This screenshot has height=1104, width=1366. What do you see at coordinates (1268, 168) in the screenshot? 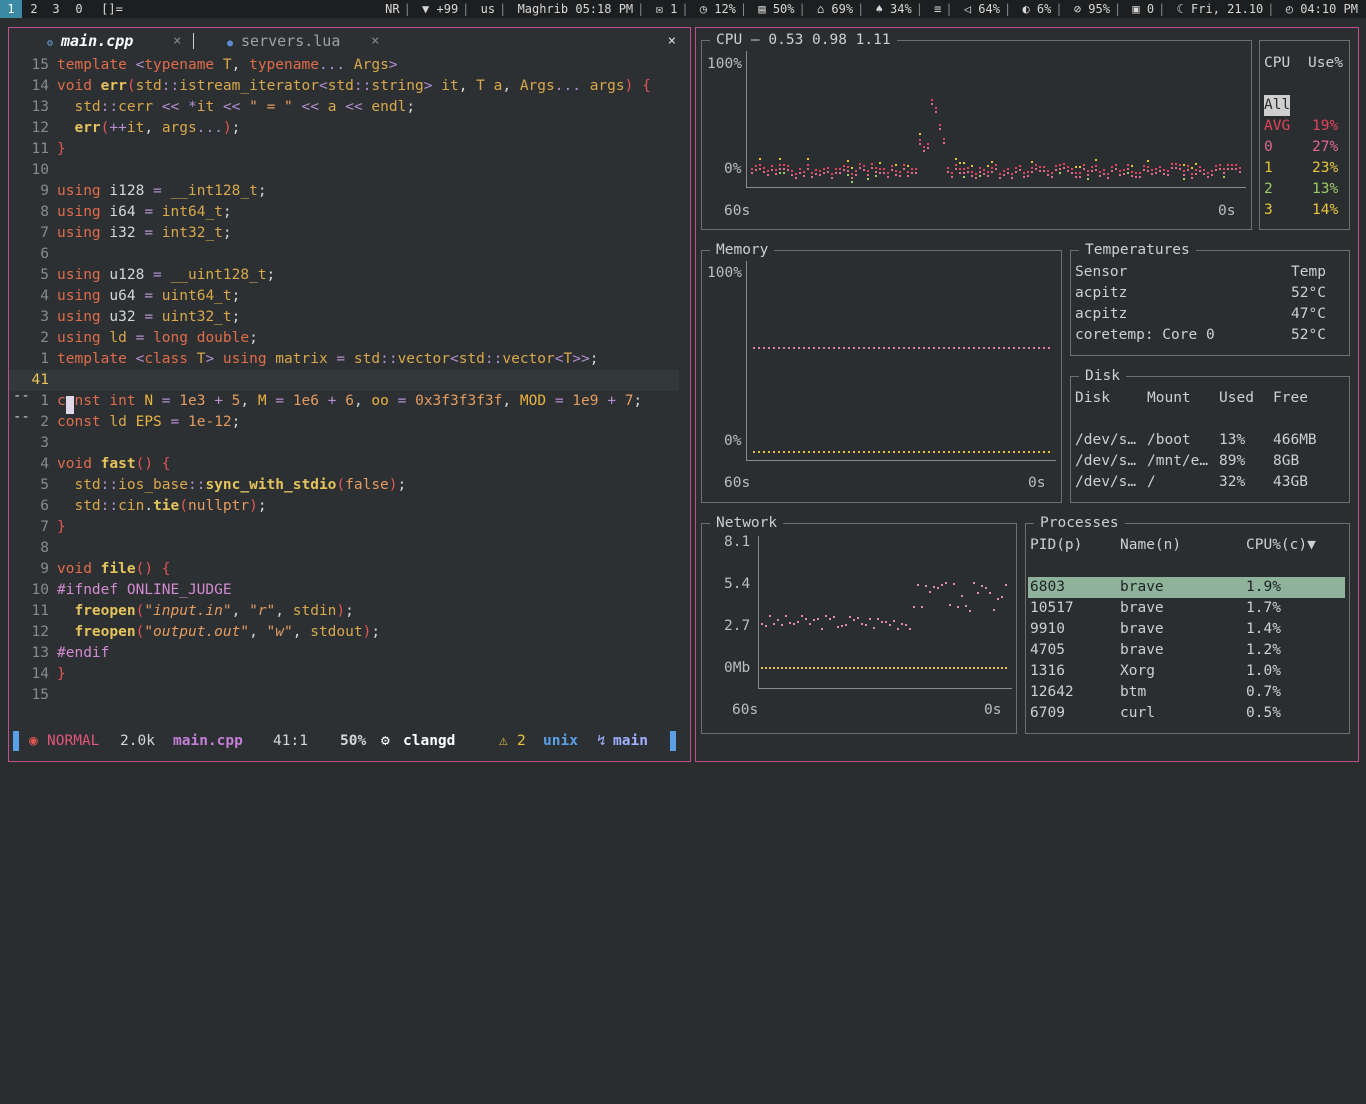
I see `cpu-row-1: 1` at bounding box center [1268, 168].